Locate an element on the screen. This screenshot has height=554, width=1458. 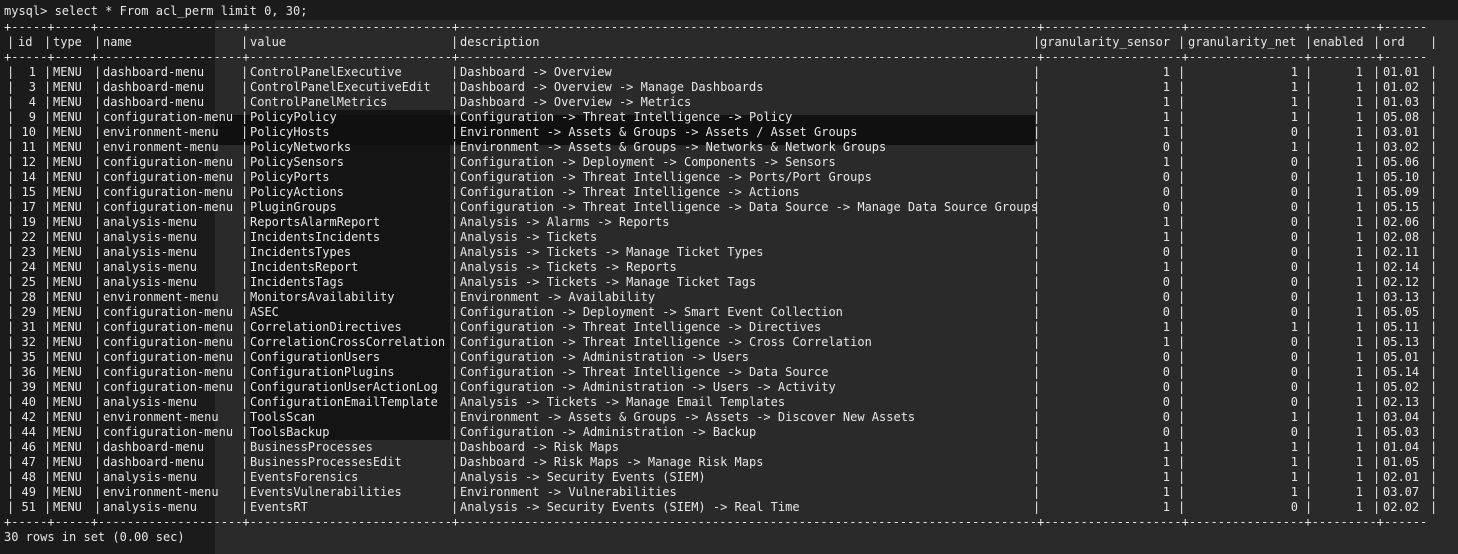
table-cell: 03.13 is located at coordinates (1401, 297).